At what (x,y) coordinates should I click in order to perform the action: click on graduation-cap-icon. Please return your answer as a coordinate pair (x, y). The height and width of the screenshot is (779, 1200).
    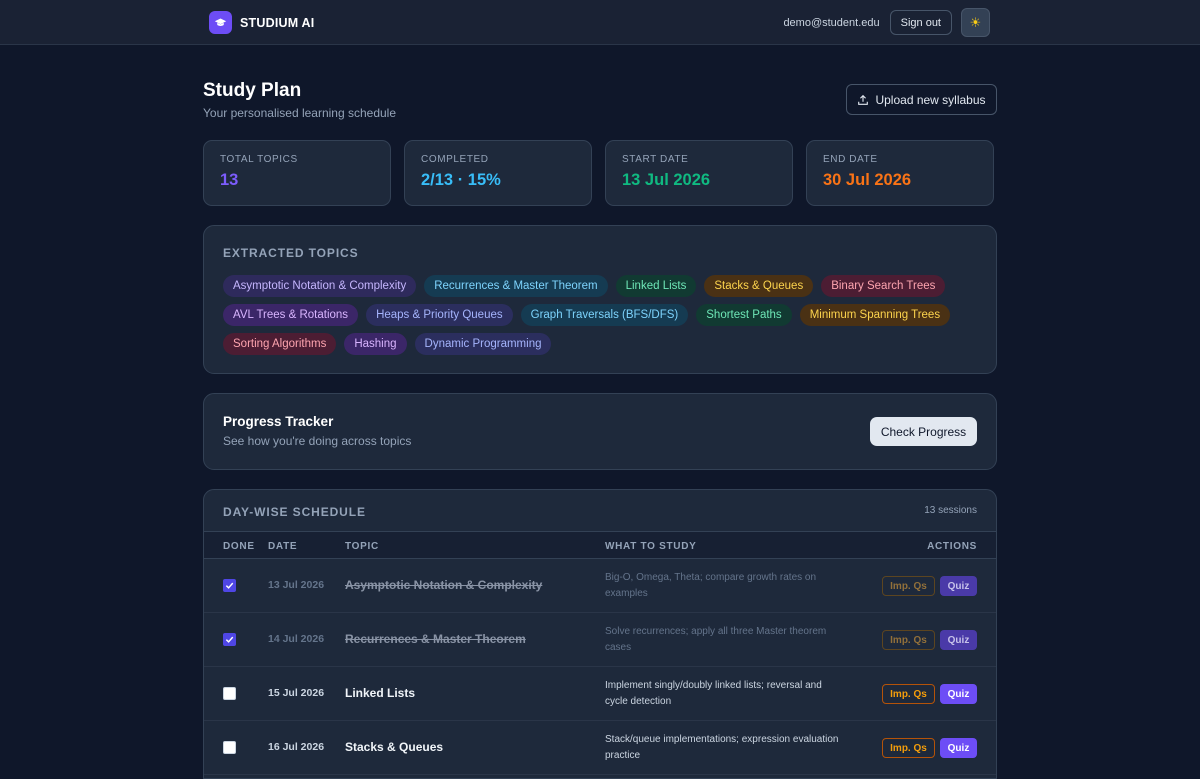
    Looking at the image, I should click on (220, 22).